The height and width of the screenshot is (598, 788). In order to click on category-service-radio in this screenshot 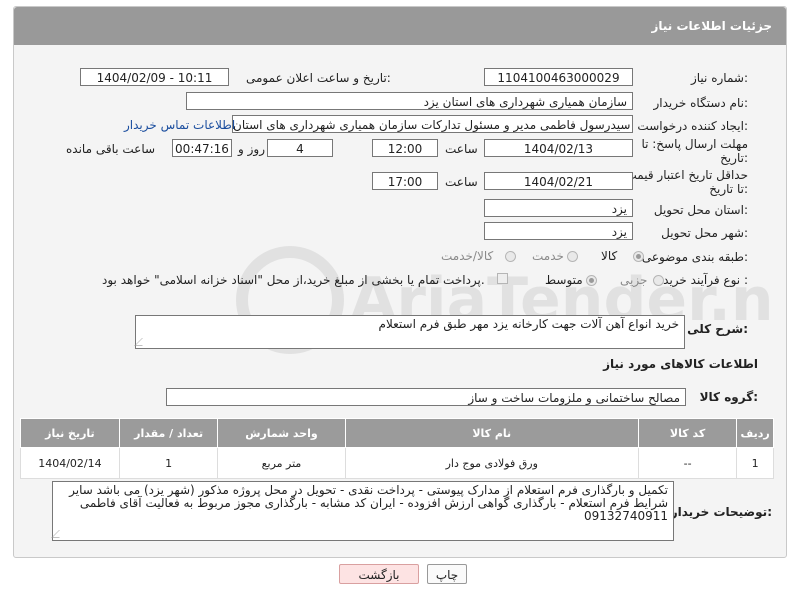, I will do `click(572, 256)`.